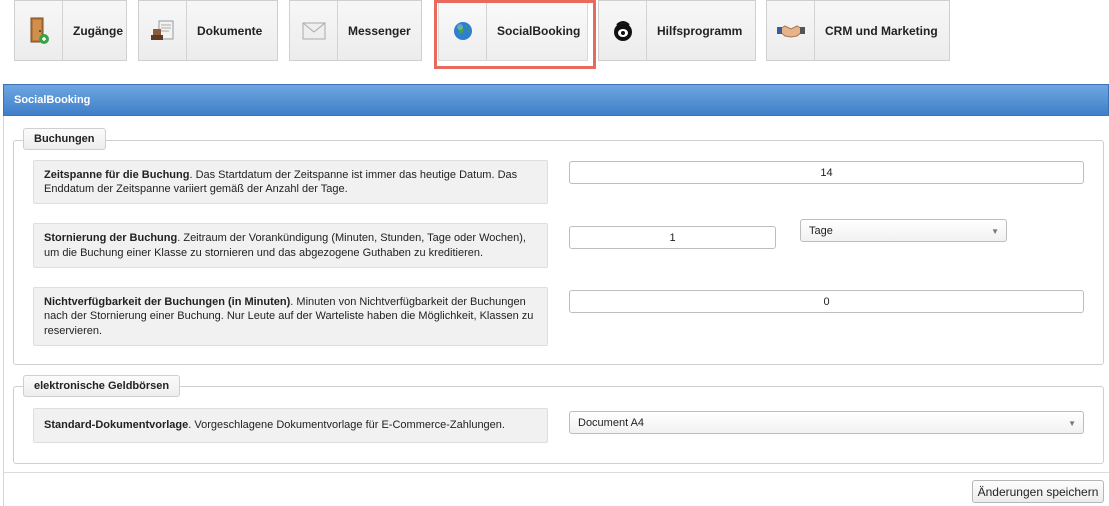 The image size is (1109, 506). Describe the element at coordinates (64, 139) in the screenshot. I see `buchungen-legend: Buchungen` at that location.